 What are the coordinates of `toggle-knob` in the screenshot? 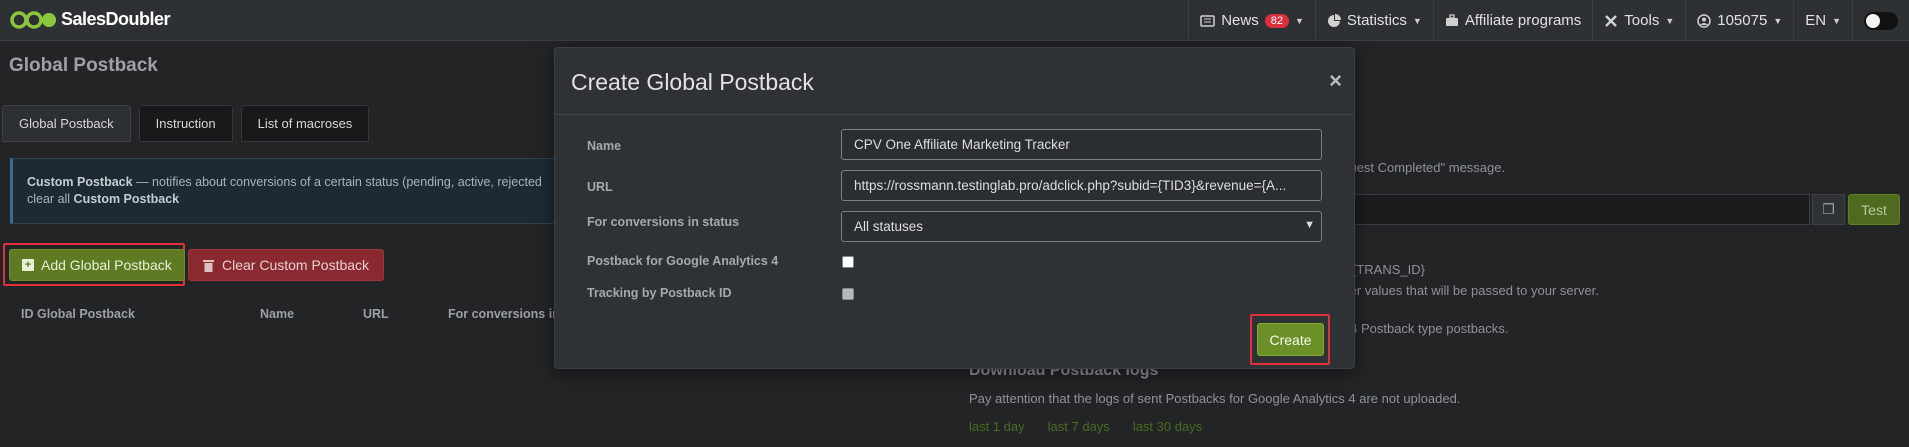 It's located at (1873, 20).